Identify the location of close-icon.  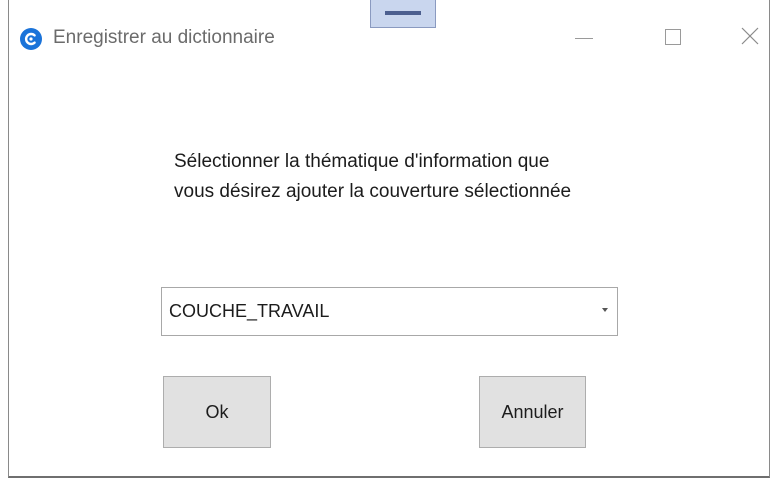
(750, 36).